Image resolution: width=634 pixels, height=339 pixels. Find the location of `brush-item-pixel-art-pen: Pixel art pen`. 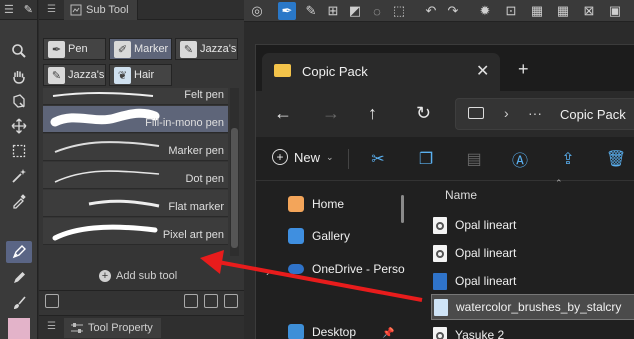

brush-item-pixel-art-pen: Pixel art pen is located at coordinates (135, 231).